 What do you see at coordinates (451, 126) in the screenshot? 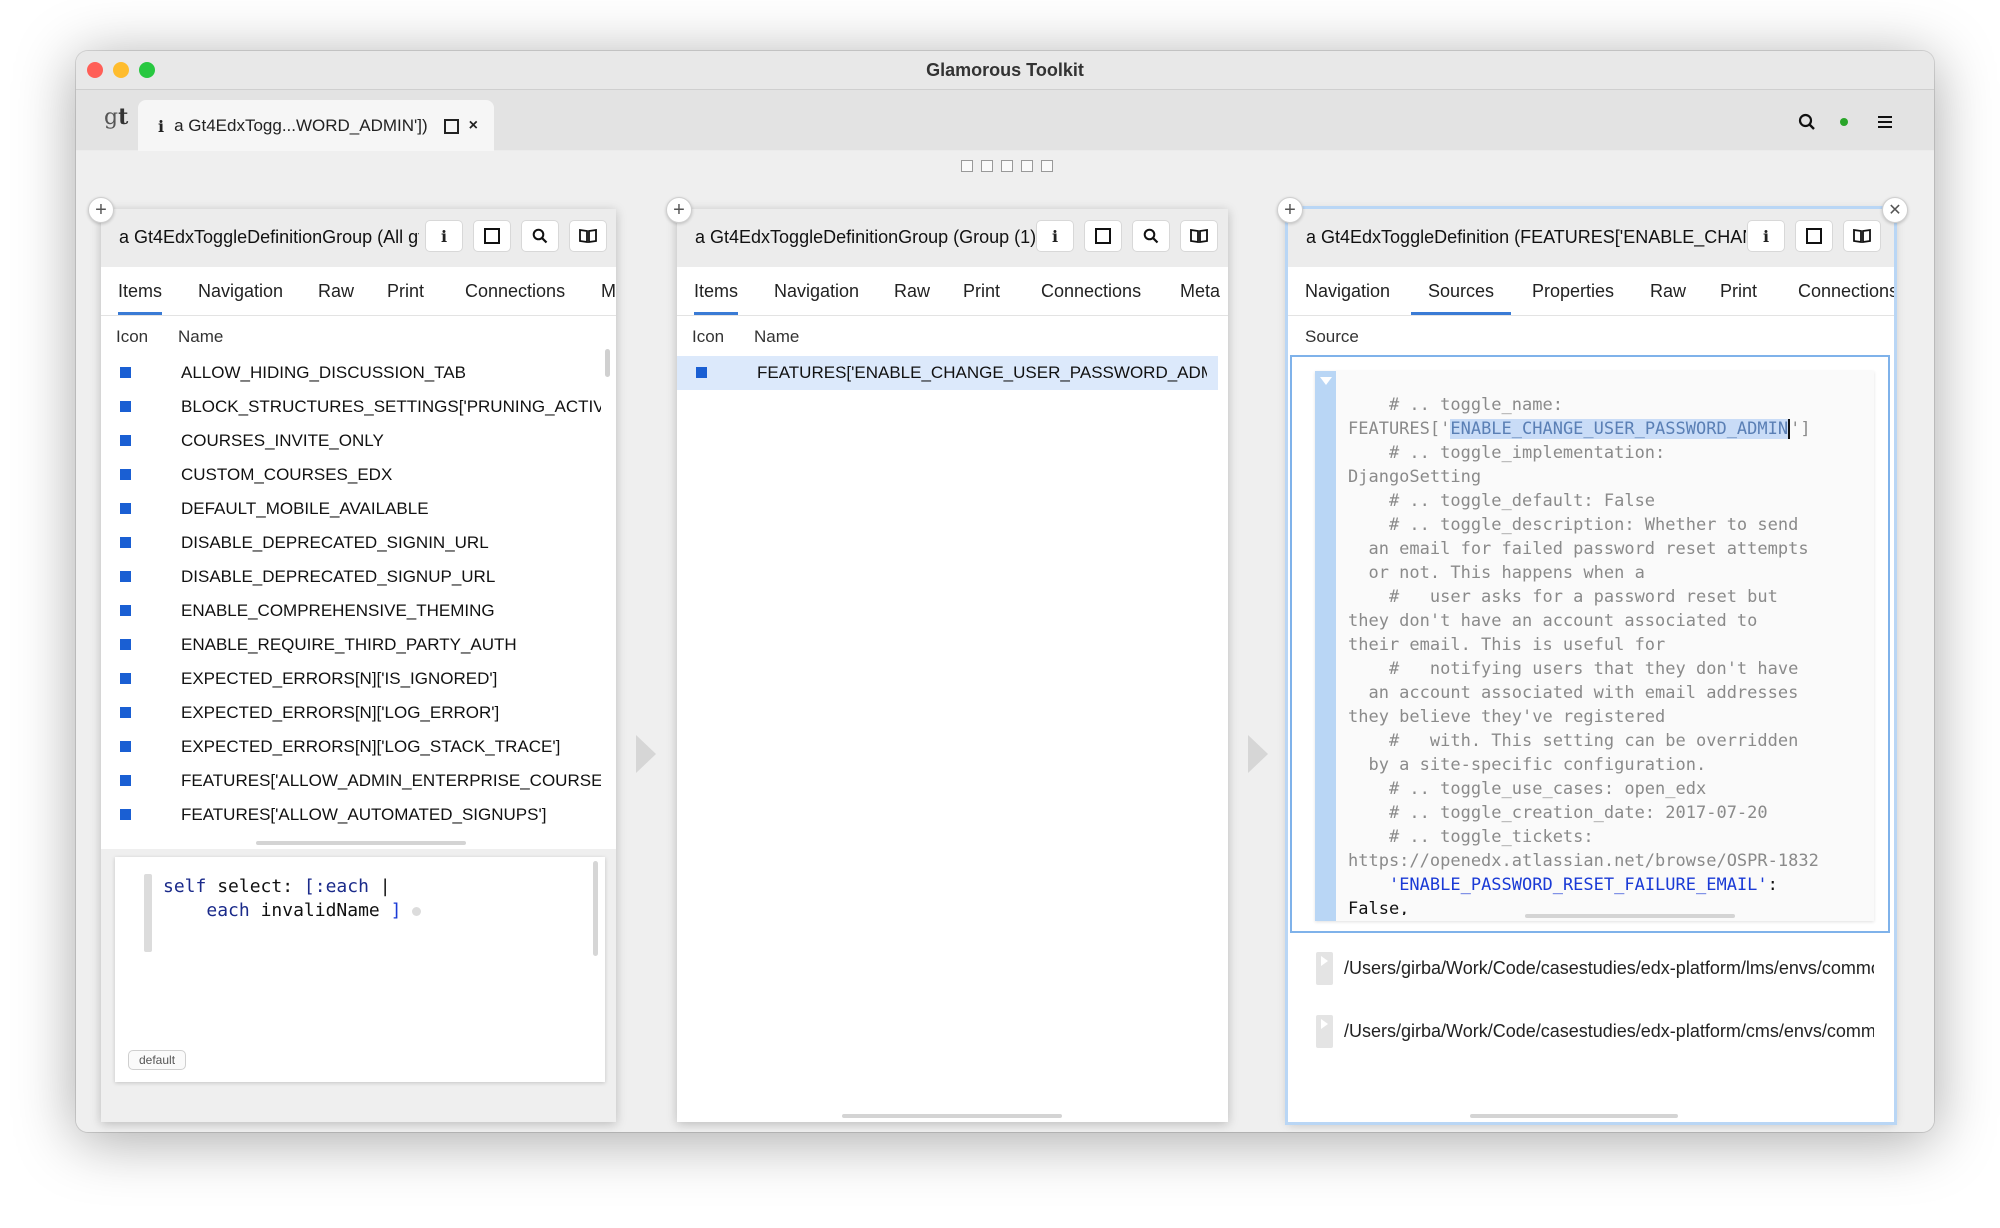
I see `maximize-tab-icon` at bounding box center [451, 126].